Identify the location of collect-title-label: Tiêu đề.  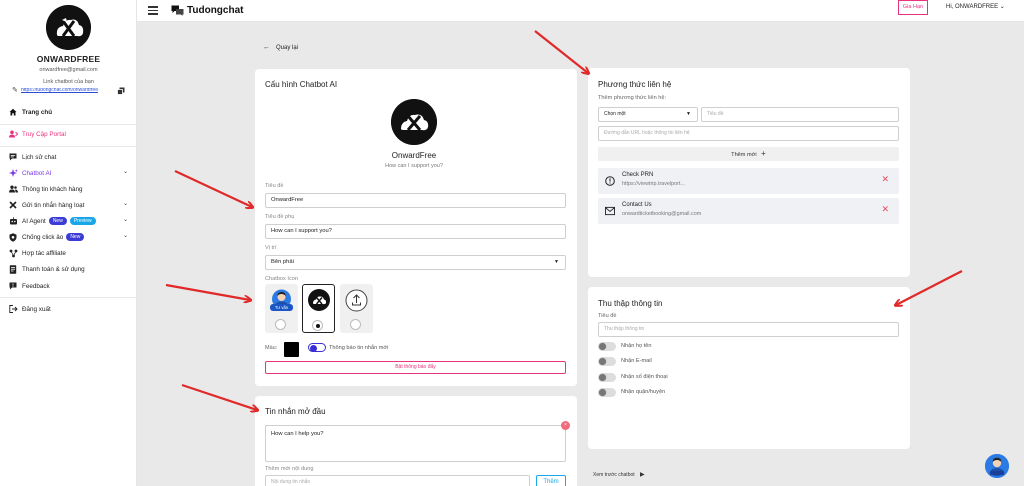
(607, 316).